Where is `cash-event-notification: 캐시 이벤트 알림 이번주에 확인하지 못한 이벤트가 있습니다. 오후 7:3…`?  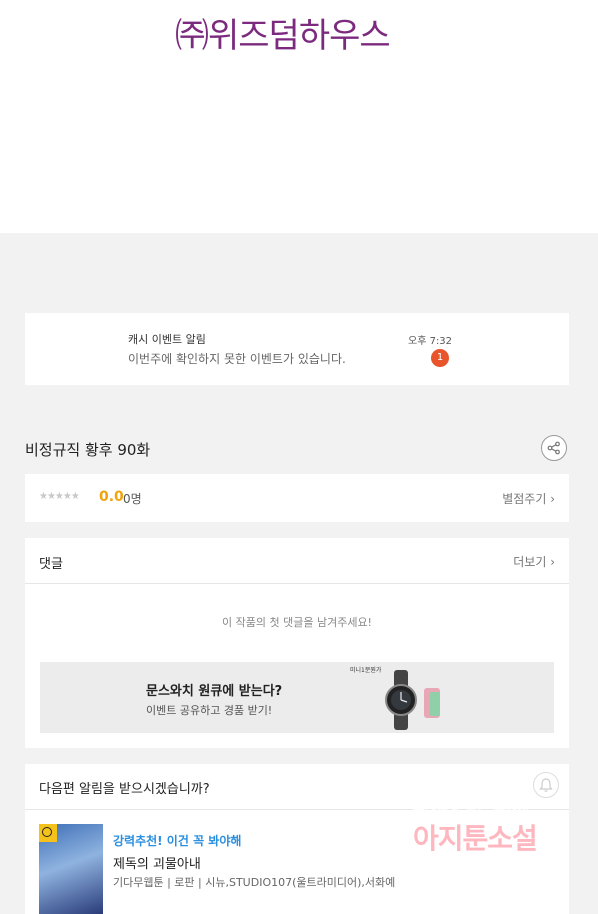
cash-event-notification: 캐시 이벤트 알림 이번주에 확인하지 못한 이벤트가 있습니다. 오후 7:3… is located at coordinates (297, 349).